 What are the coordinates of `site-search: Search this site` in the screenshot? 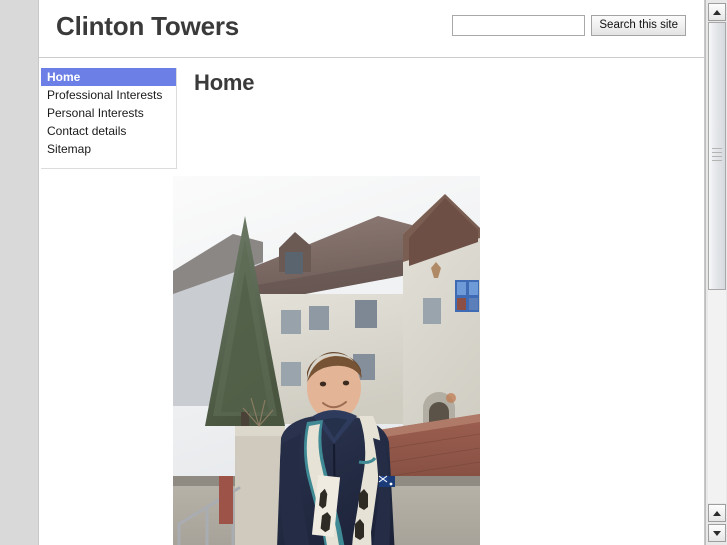 It's located at (569, 25).